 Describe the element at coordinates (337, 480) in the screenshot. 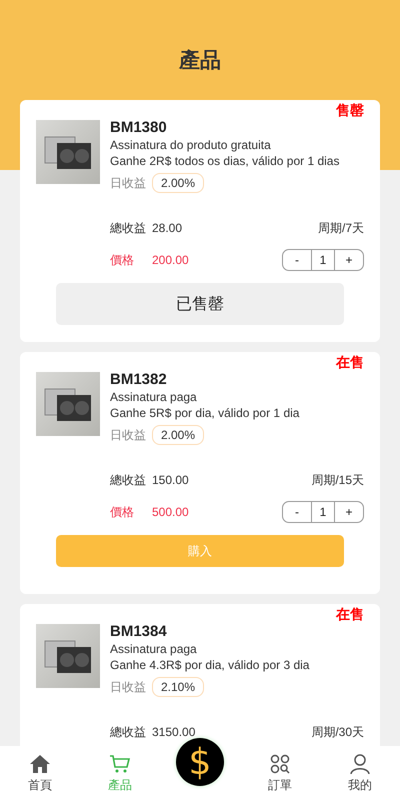

I see `period-text: 周期/15天` at that location.